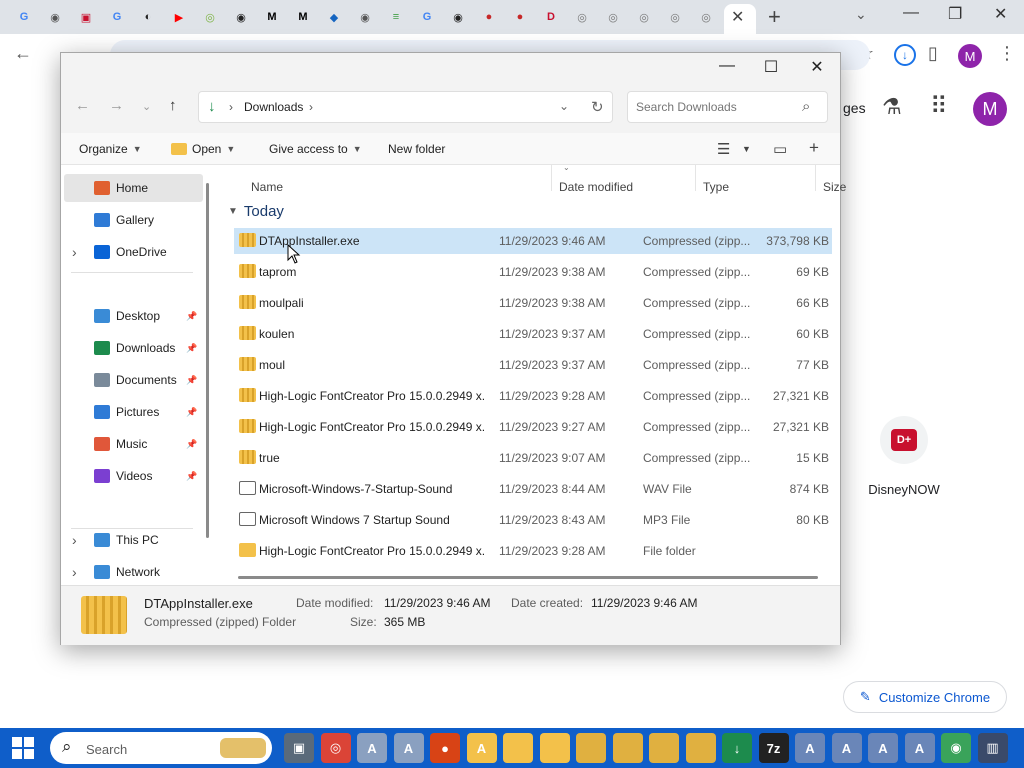  Describe the element at coordinates (925, 697) in the screenshot. I see `customize-chrome-button: ✎ Customize Chrome` at that location.